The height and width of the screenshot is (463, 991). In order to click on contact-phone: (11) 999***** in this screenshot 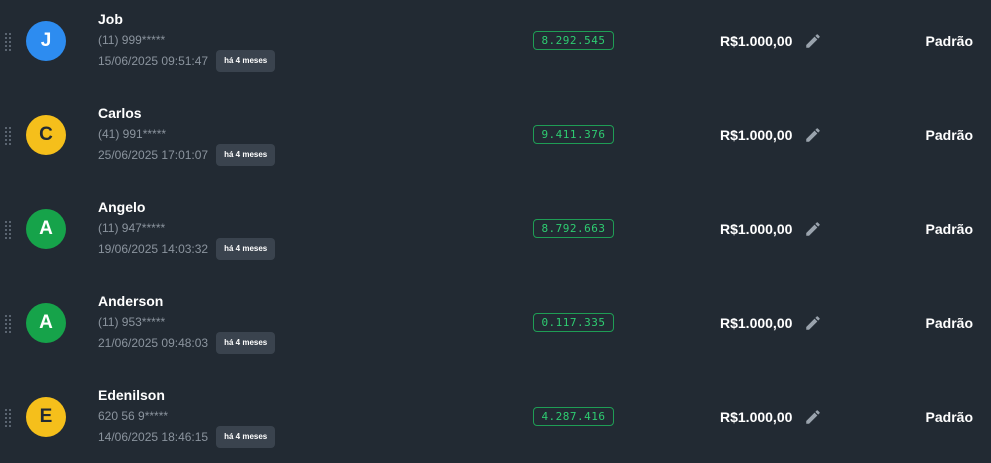, I will do `click(132, 40)`.